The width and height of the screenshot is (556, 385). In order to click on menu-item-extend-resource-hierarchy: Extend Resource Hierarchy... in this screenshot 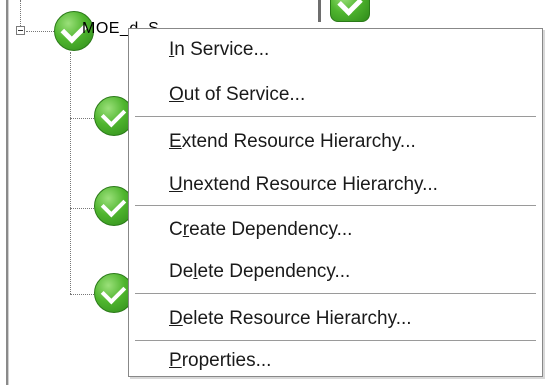, I will do `click(335, 142)`.